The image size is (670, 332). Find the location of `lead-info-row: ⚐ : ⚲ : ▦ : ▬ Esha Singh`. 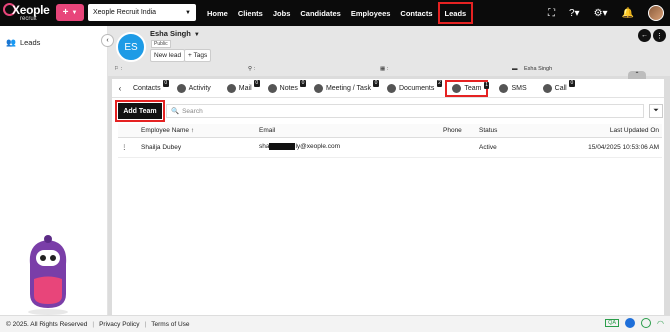

lead-info-row: ⚐ : ⚲ : ▦ : ▬ Esha Singh is located at coordinates (389, 70).